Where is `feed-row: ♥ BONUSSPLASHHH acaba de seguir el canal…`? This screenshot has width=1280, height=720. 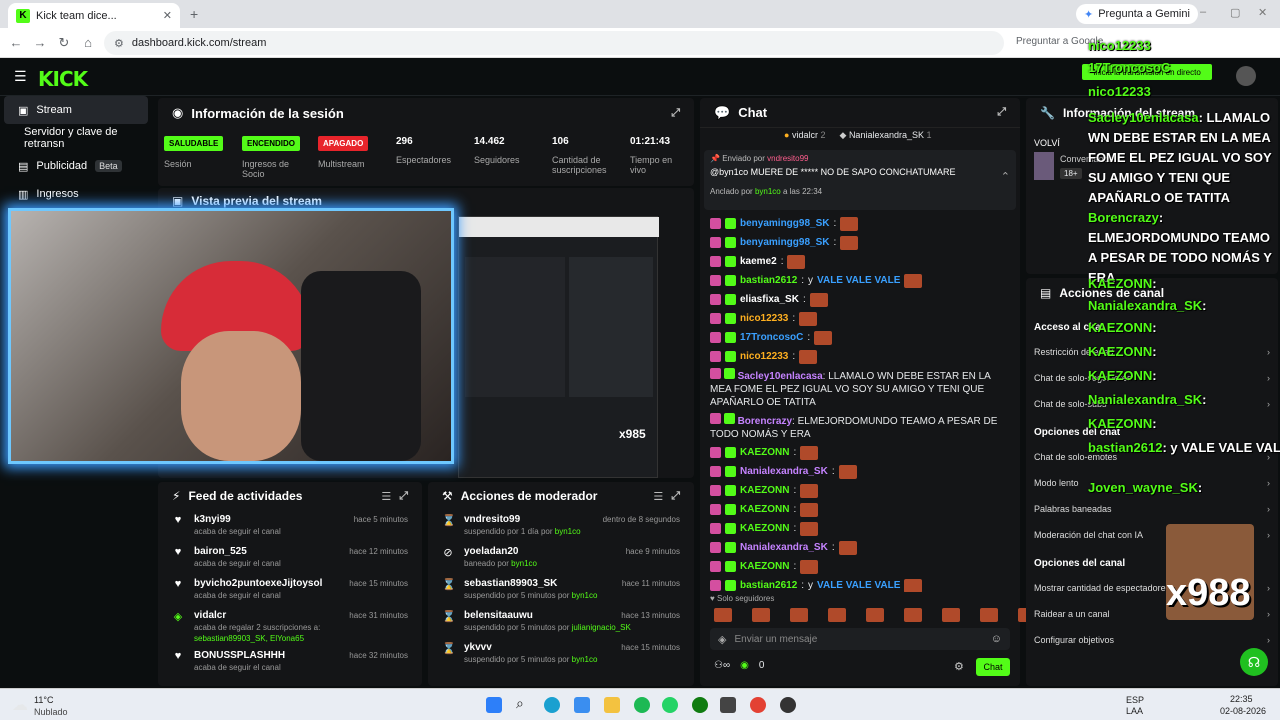 feed-row: ♥ BONUSSPLASHHH acaba de seguir el canal… is located at coordinates (290, 662).